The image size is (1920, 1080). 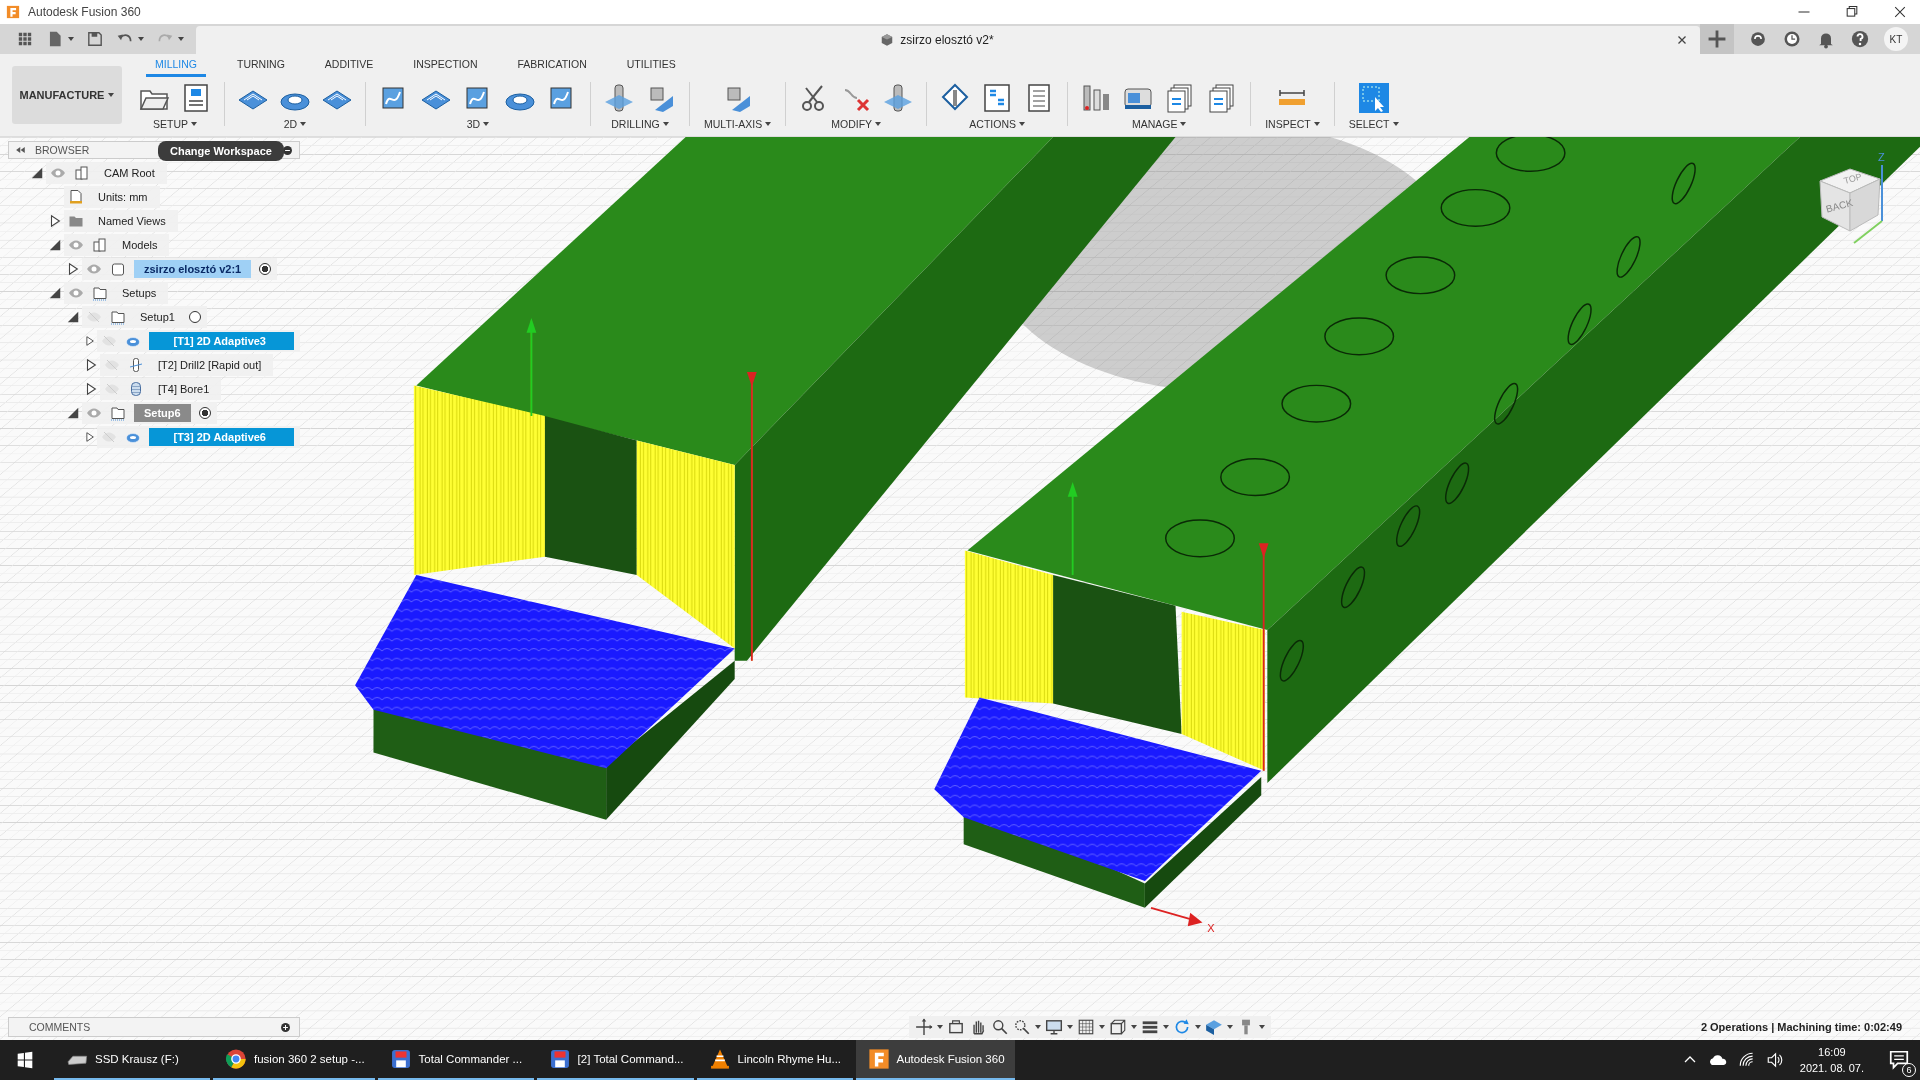 What do you see at coordinates (997, 123) in the screenshot?
I see `group-menu-button: ACTIONS` at bounding box center [997, 123].